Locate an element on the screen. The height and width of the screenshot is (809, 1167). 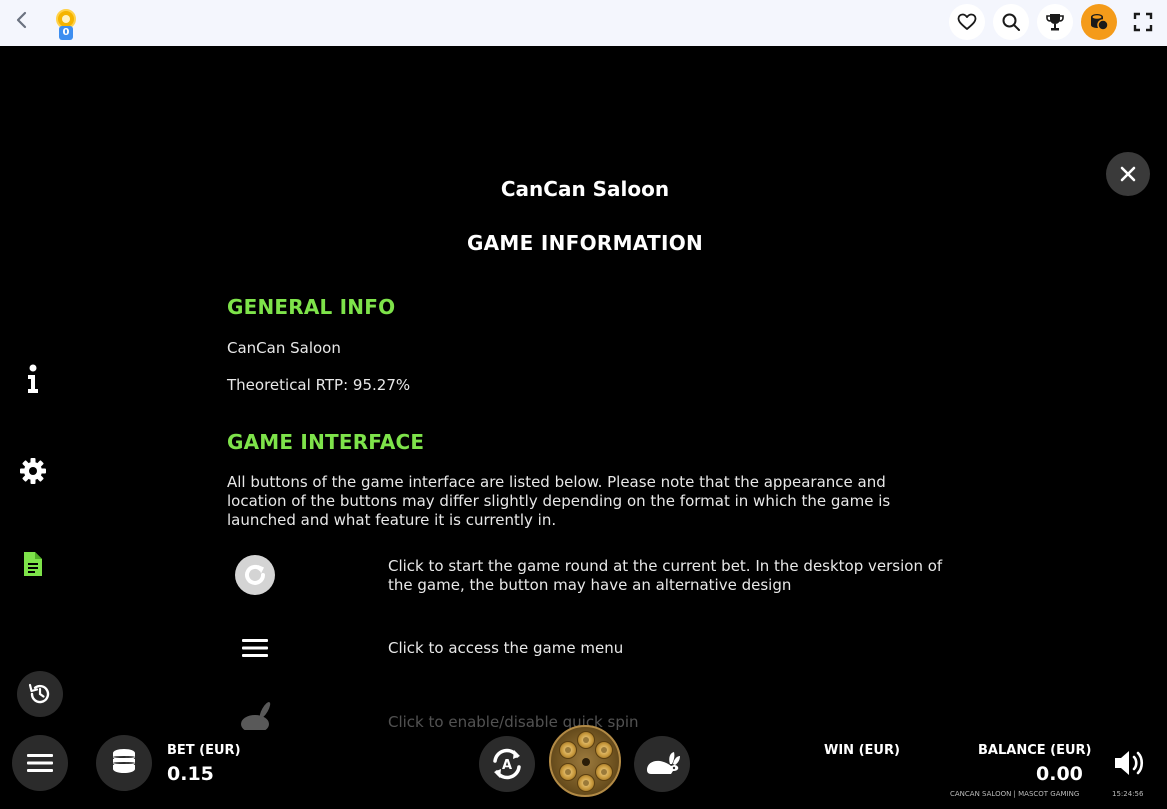
chevron-left-icon is located at coordinates (21, 20).